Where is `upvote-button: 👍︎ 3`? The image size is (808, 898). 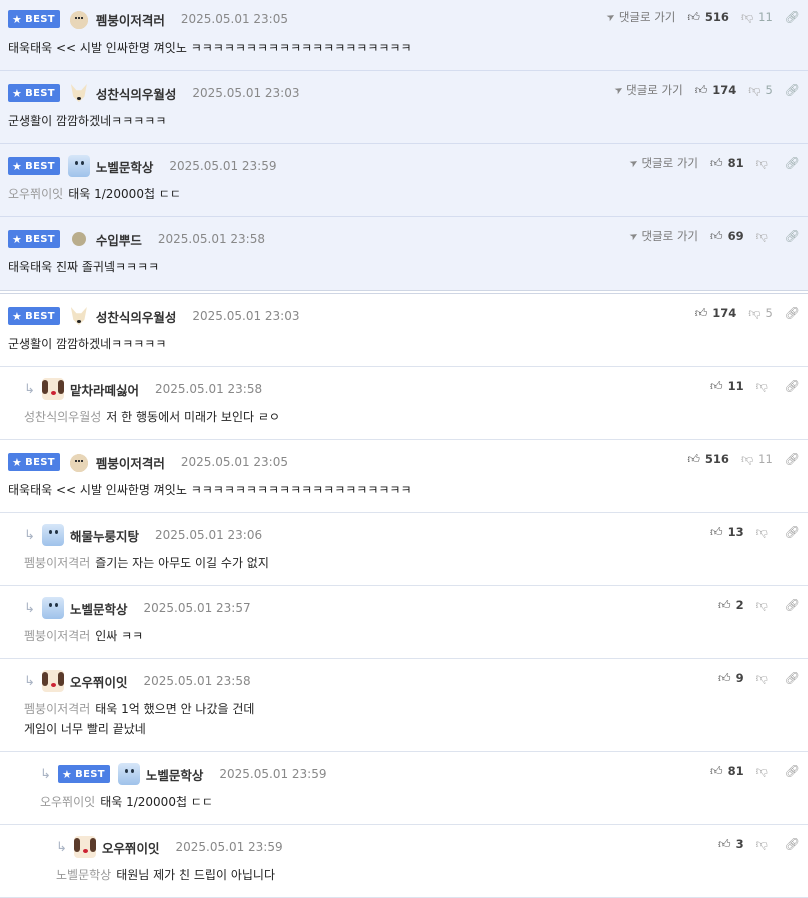
upvote-button: 👍︎ 3 is located at coordinates (731, 844).